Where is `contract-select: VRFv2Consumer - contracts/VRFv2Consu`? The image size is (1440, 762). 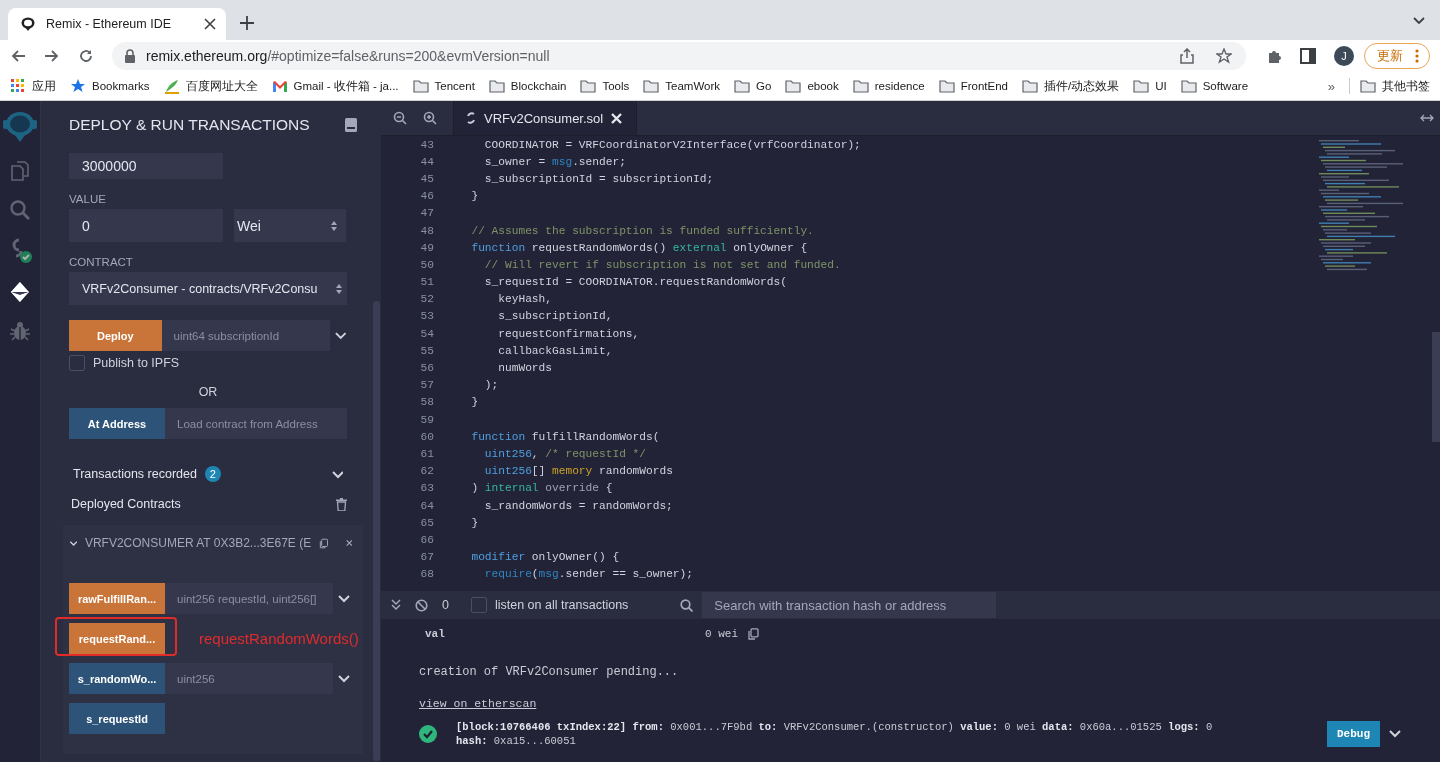 contract-select: VRFv2Consumer - contracts/VRFv2Consu is located at coordinates (208, 288).